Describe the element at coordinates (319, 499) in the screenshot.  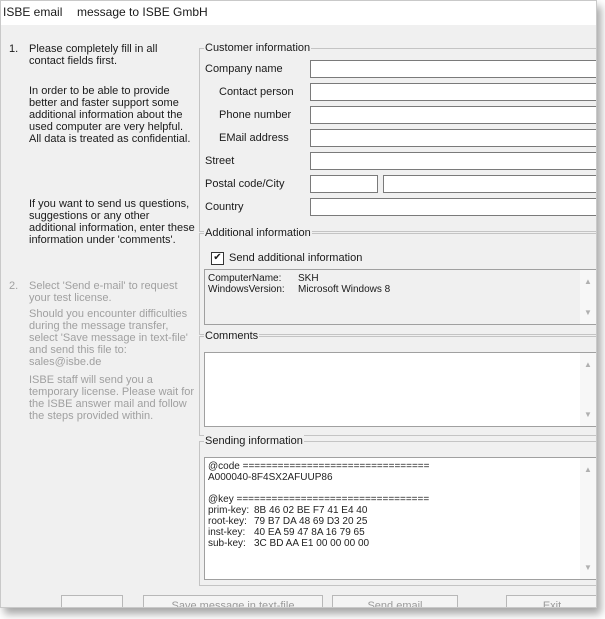
I see `key-header: @key =================================` at that location.